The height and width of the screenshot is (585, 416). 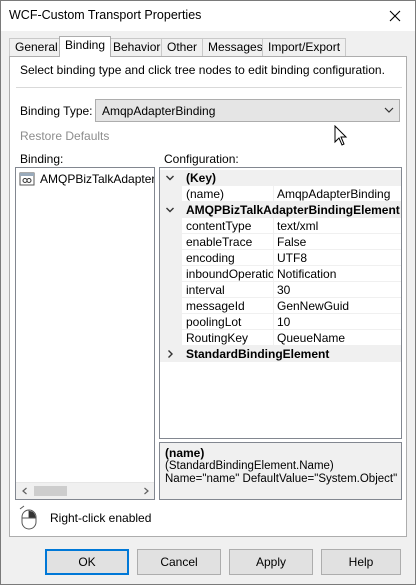 What do you see at coordinates (293, 210) in the screenshot?
I see `category-label: AMQPBizTalkAdapterBindingElement` at bounding box center [293, 210].